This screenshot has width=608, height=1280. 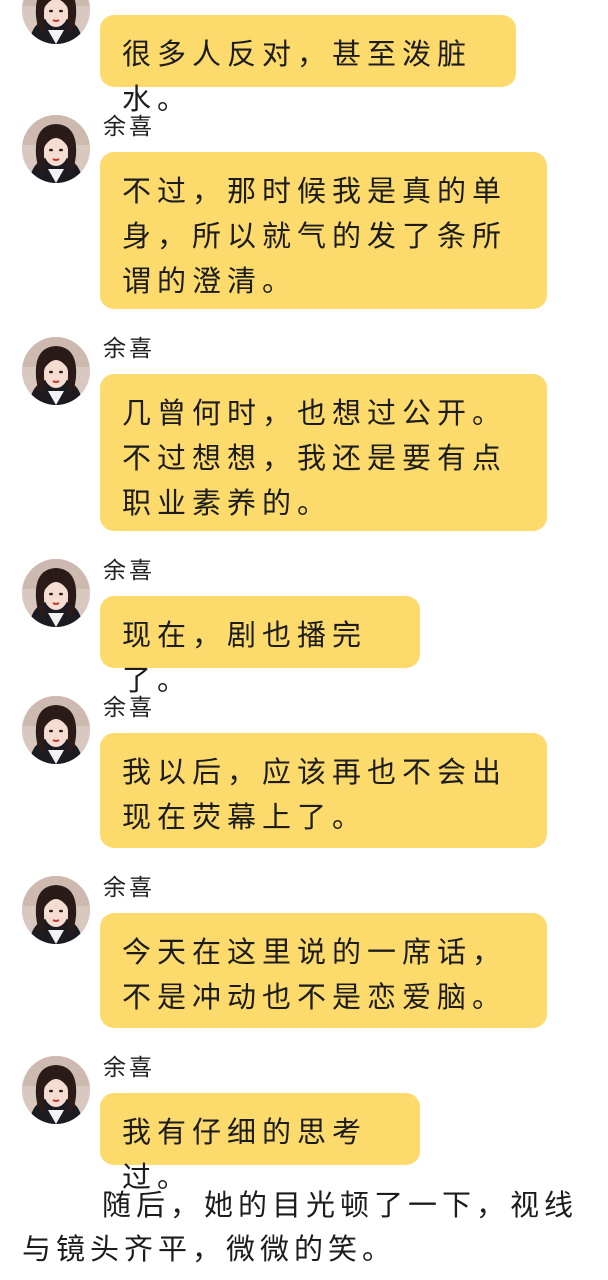 What do you see at coordinates (297, 76) in the screenshot?
I see `message-text: 很多人反对，甚至泼脏水。` at bounding box center [297, 76].